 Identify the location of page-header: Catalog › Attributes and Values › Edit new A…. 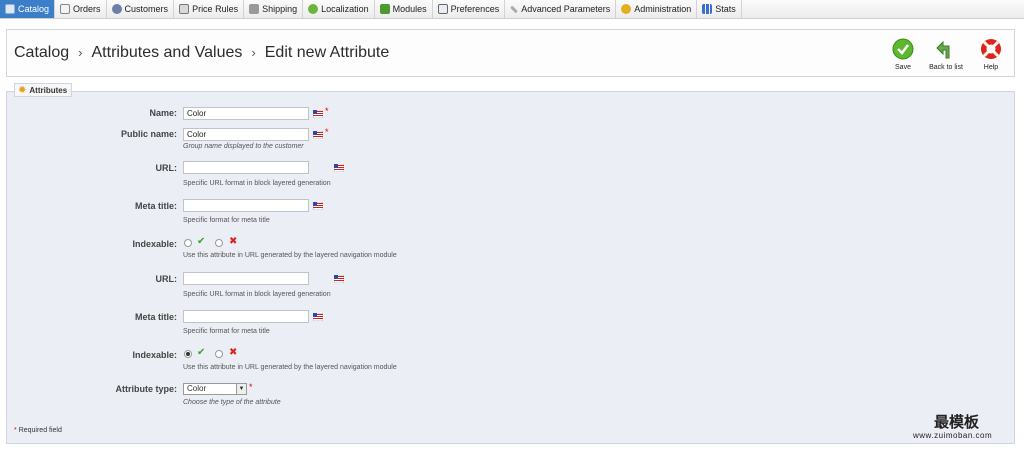
(510, 53).